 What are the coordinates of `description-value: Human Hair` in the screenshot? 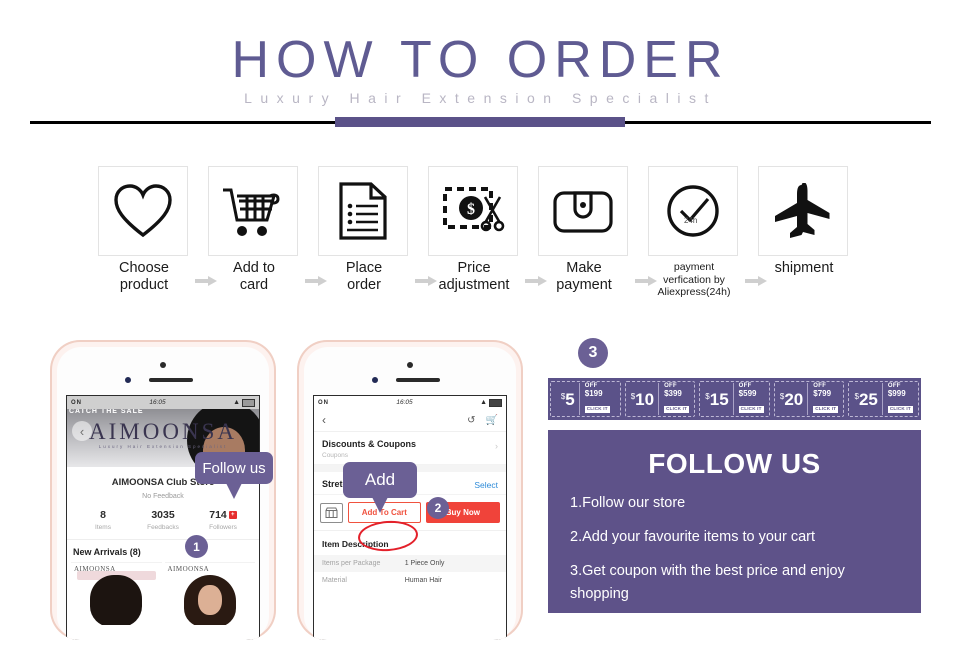 It's located at (423, 580).